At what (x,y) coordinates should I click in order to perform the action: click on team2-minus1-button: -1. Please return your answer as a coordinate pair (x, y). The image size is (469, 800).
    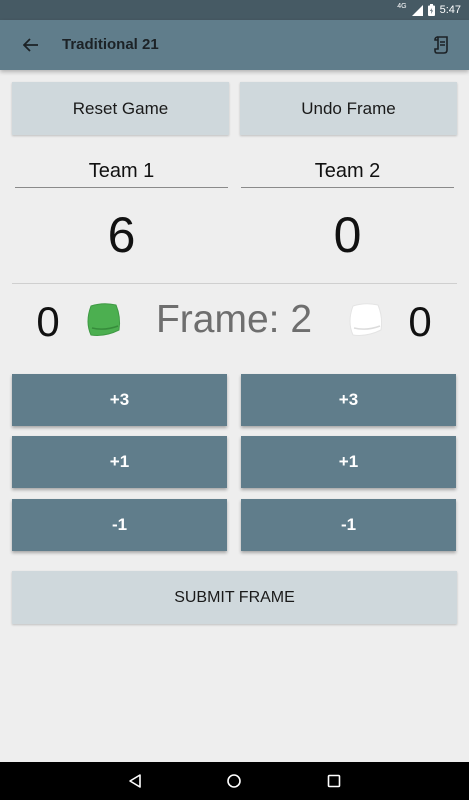
    Looking at the image, I should click on (348, 525).